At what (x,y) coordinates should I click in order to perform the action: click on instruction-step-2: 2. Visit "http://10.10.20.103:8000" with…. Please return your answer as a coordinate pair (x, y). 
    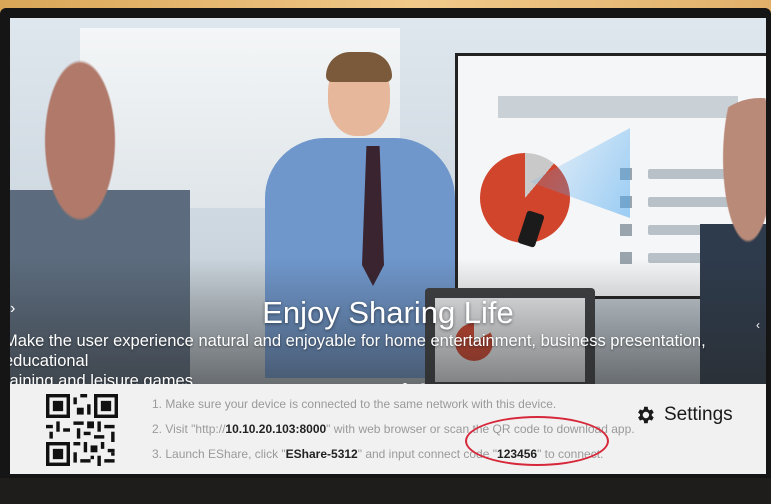
    Looking at the image, I should click on (393, 429).